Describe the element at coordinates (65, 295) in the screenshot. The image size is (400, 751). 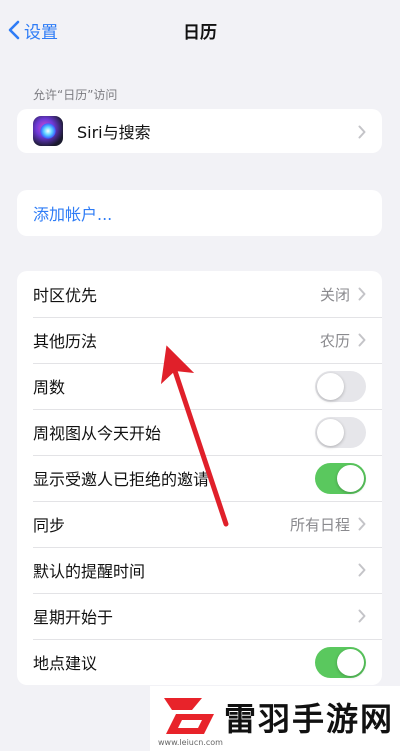
I see `timezone-override-label: 时区优先` at that location.